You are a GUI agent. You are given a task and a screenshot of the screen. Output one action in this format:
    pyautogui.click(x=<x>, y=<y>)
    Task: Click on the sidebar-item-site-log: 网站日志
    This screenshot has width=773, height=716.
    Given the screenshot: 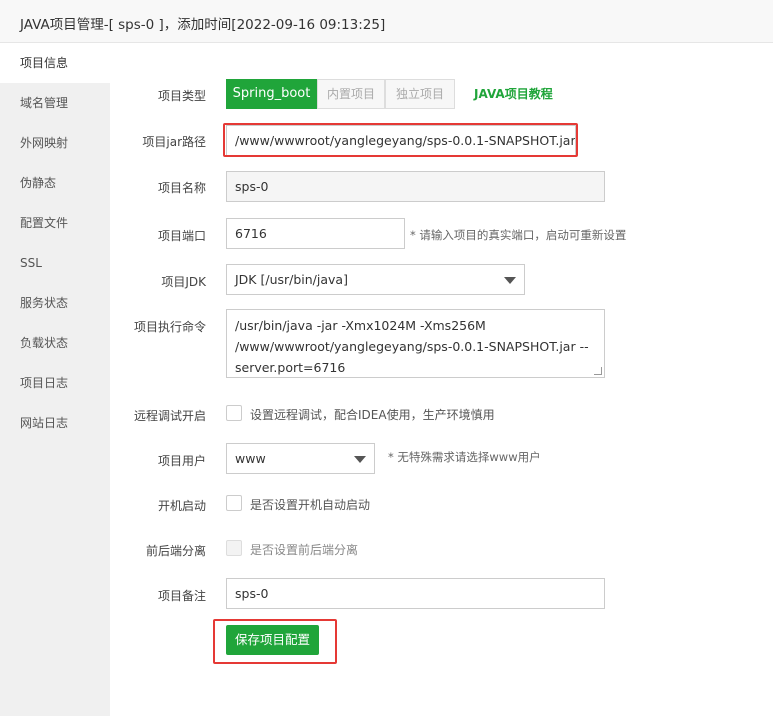 What is the action you would take?
    pyautogui.click(x=55, y=423)
    